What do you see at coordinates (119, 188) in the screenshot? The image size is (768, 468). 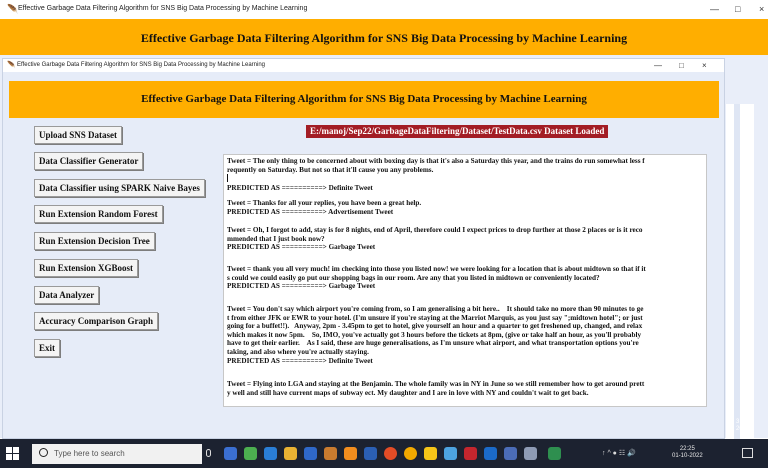 I see `spark-naive-bayes-button: Data Classifier using SPARK Naive Bayes` at bounding box center [119, 188].